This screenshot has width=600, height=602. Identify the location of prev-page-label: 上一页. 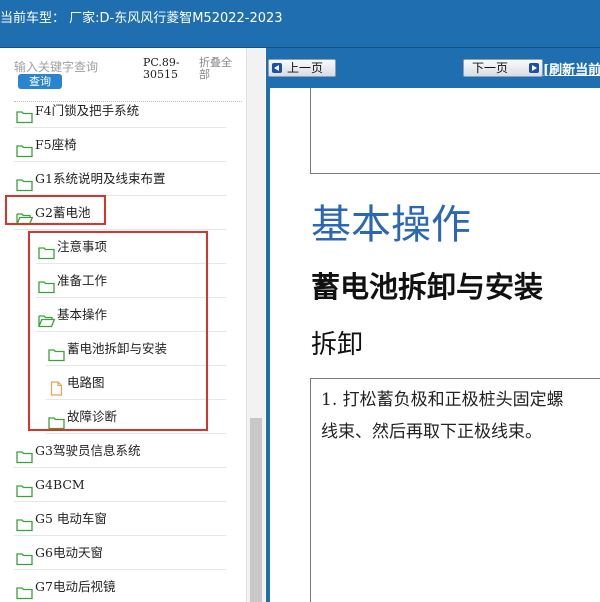
(305, 68).